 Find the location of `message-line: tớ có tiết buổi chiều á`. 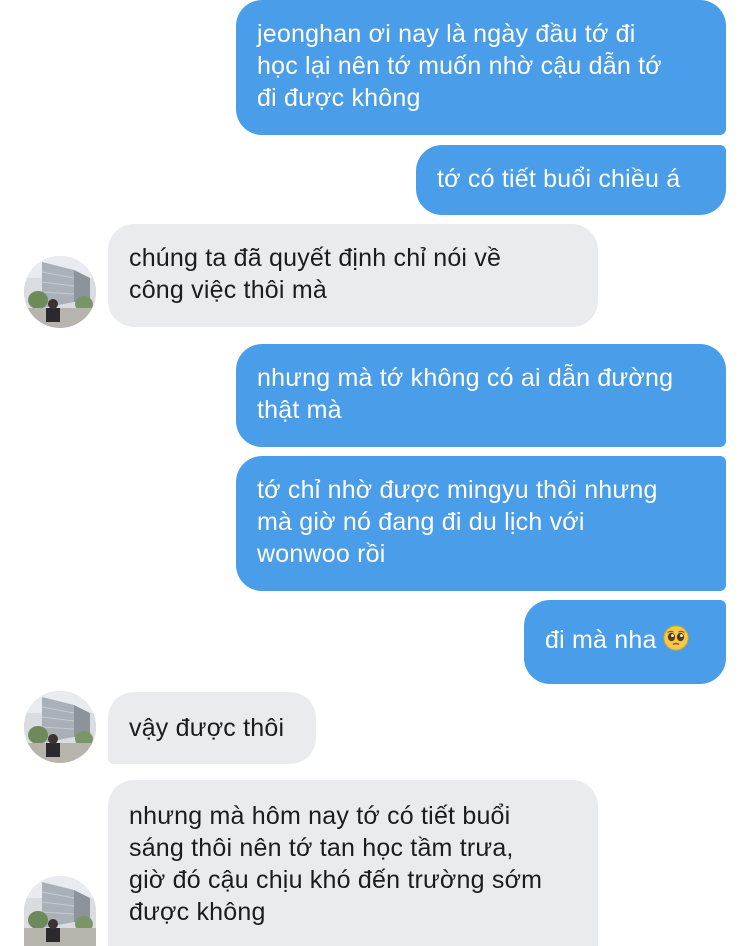

message-line: tớ có tiết buổi chiều á is located at coordinates (559, 179).